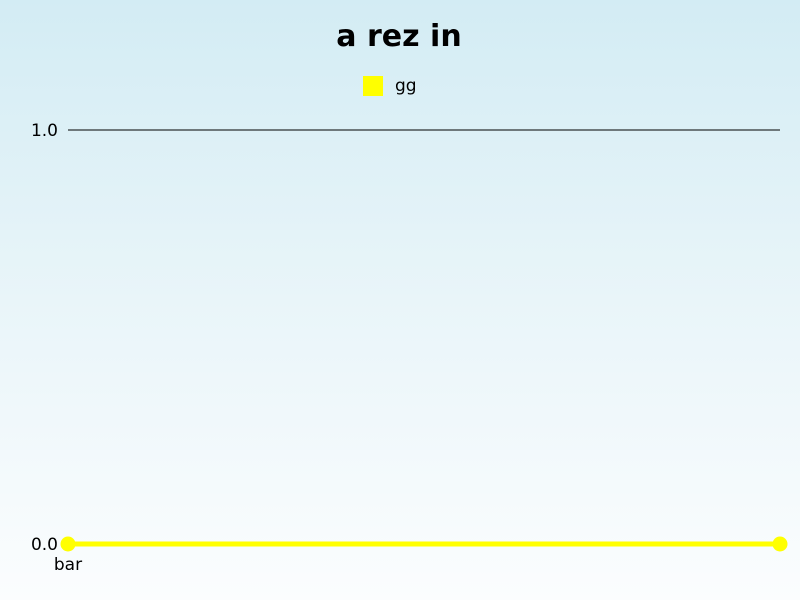  Describe the element at coordinates (424, 544) in the screenshot. I see `series-layer` at that location.